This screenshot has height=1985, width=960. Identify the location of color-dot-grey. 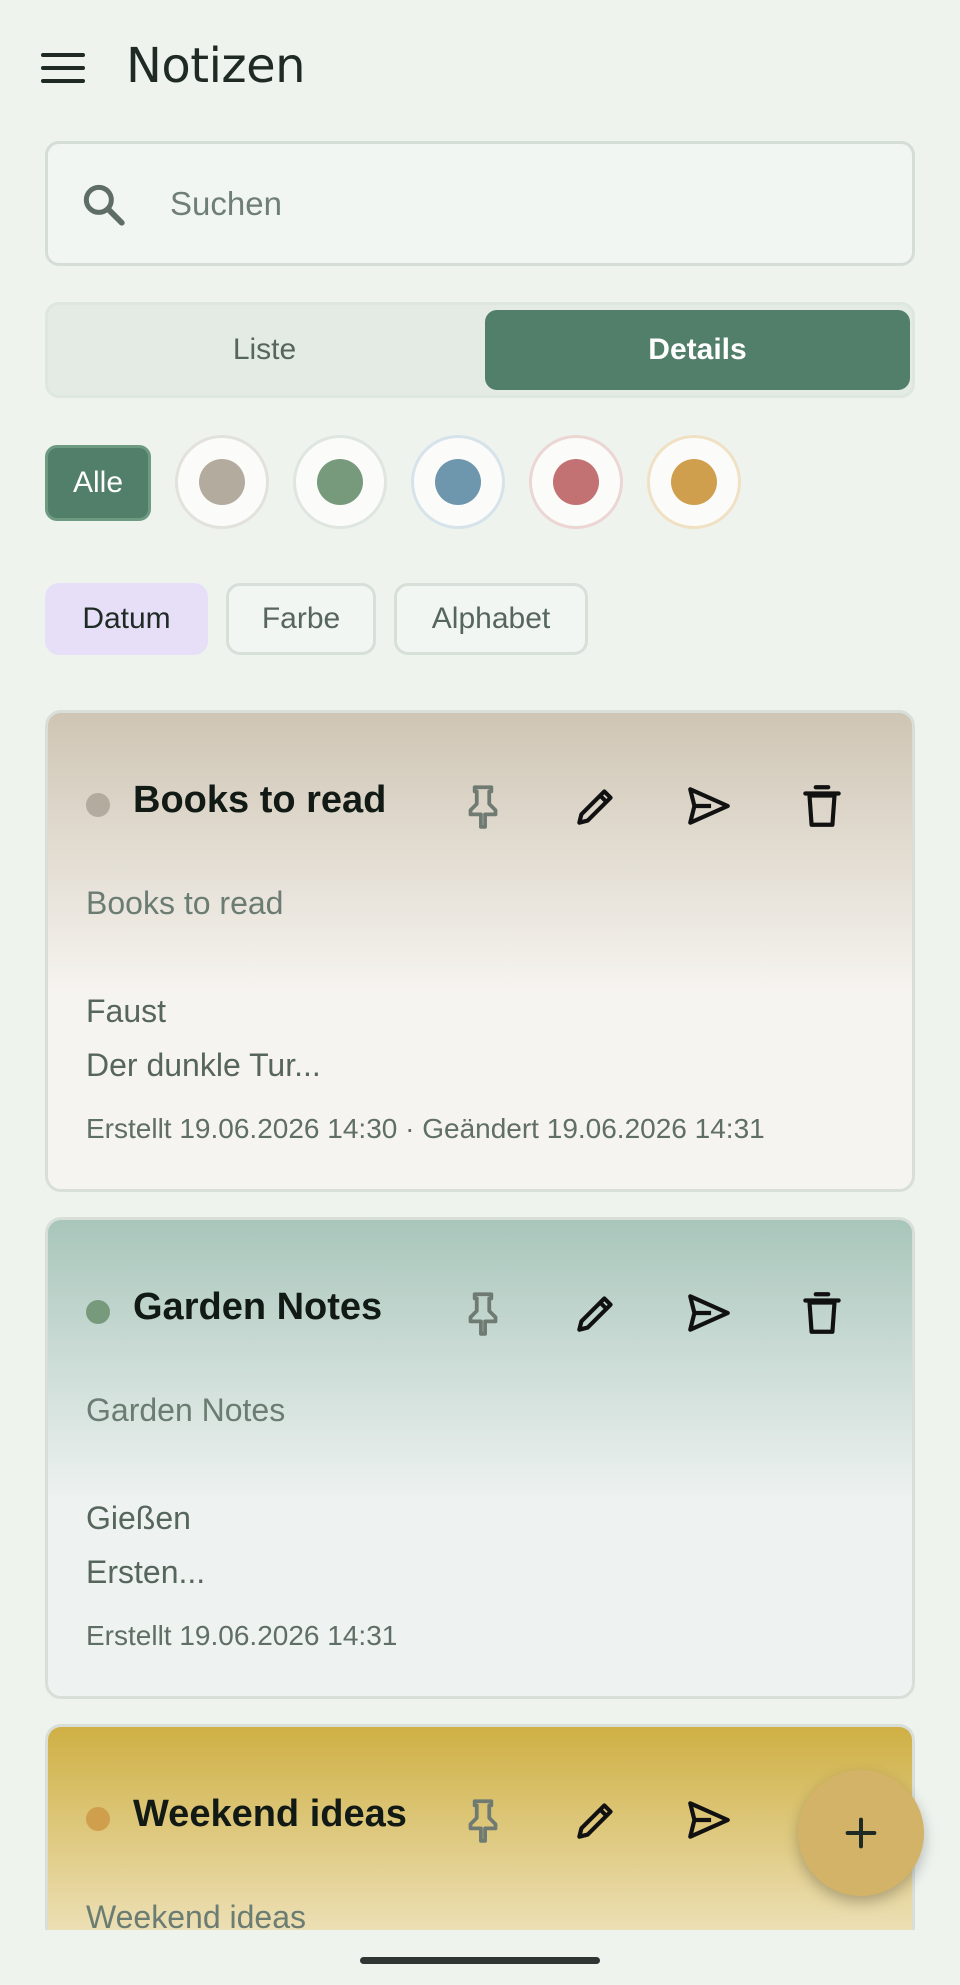
(222, 482).